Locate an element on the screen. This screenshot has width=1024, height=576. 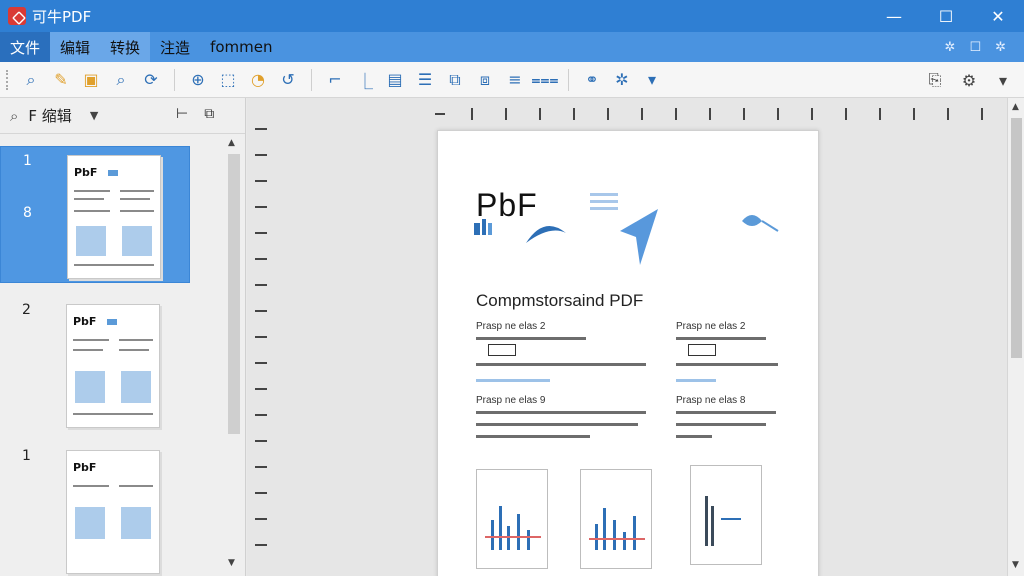
gear-icon: ⚙ is located at coordinates (969, 80).